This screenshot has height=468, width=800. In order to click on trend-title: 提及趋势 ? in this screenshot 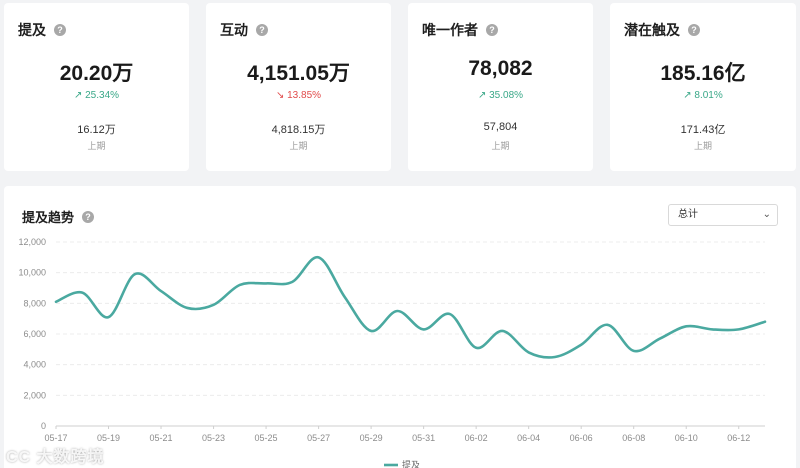, I will do `click(58, 216)`.